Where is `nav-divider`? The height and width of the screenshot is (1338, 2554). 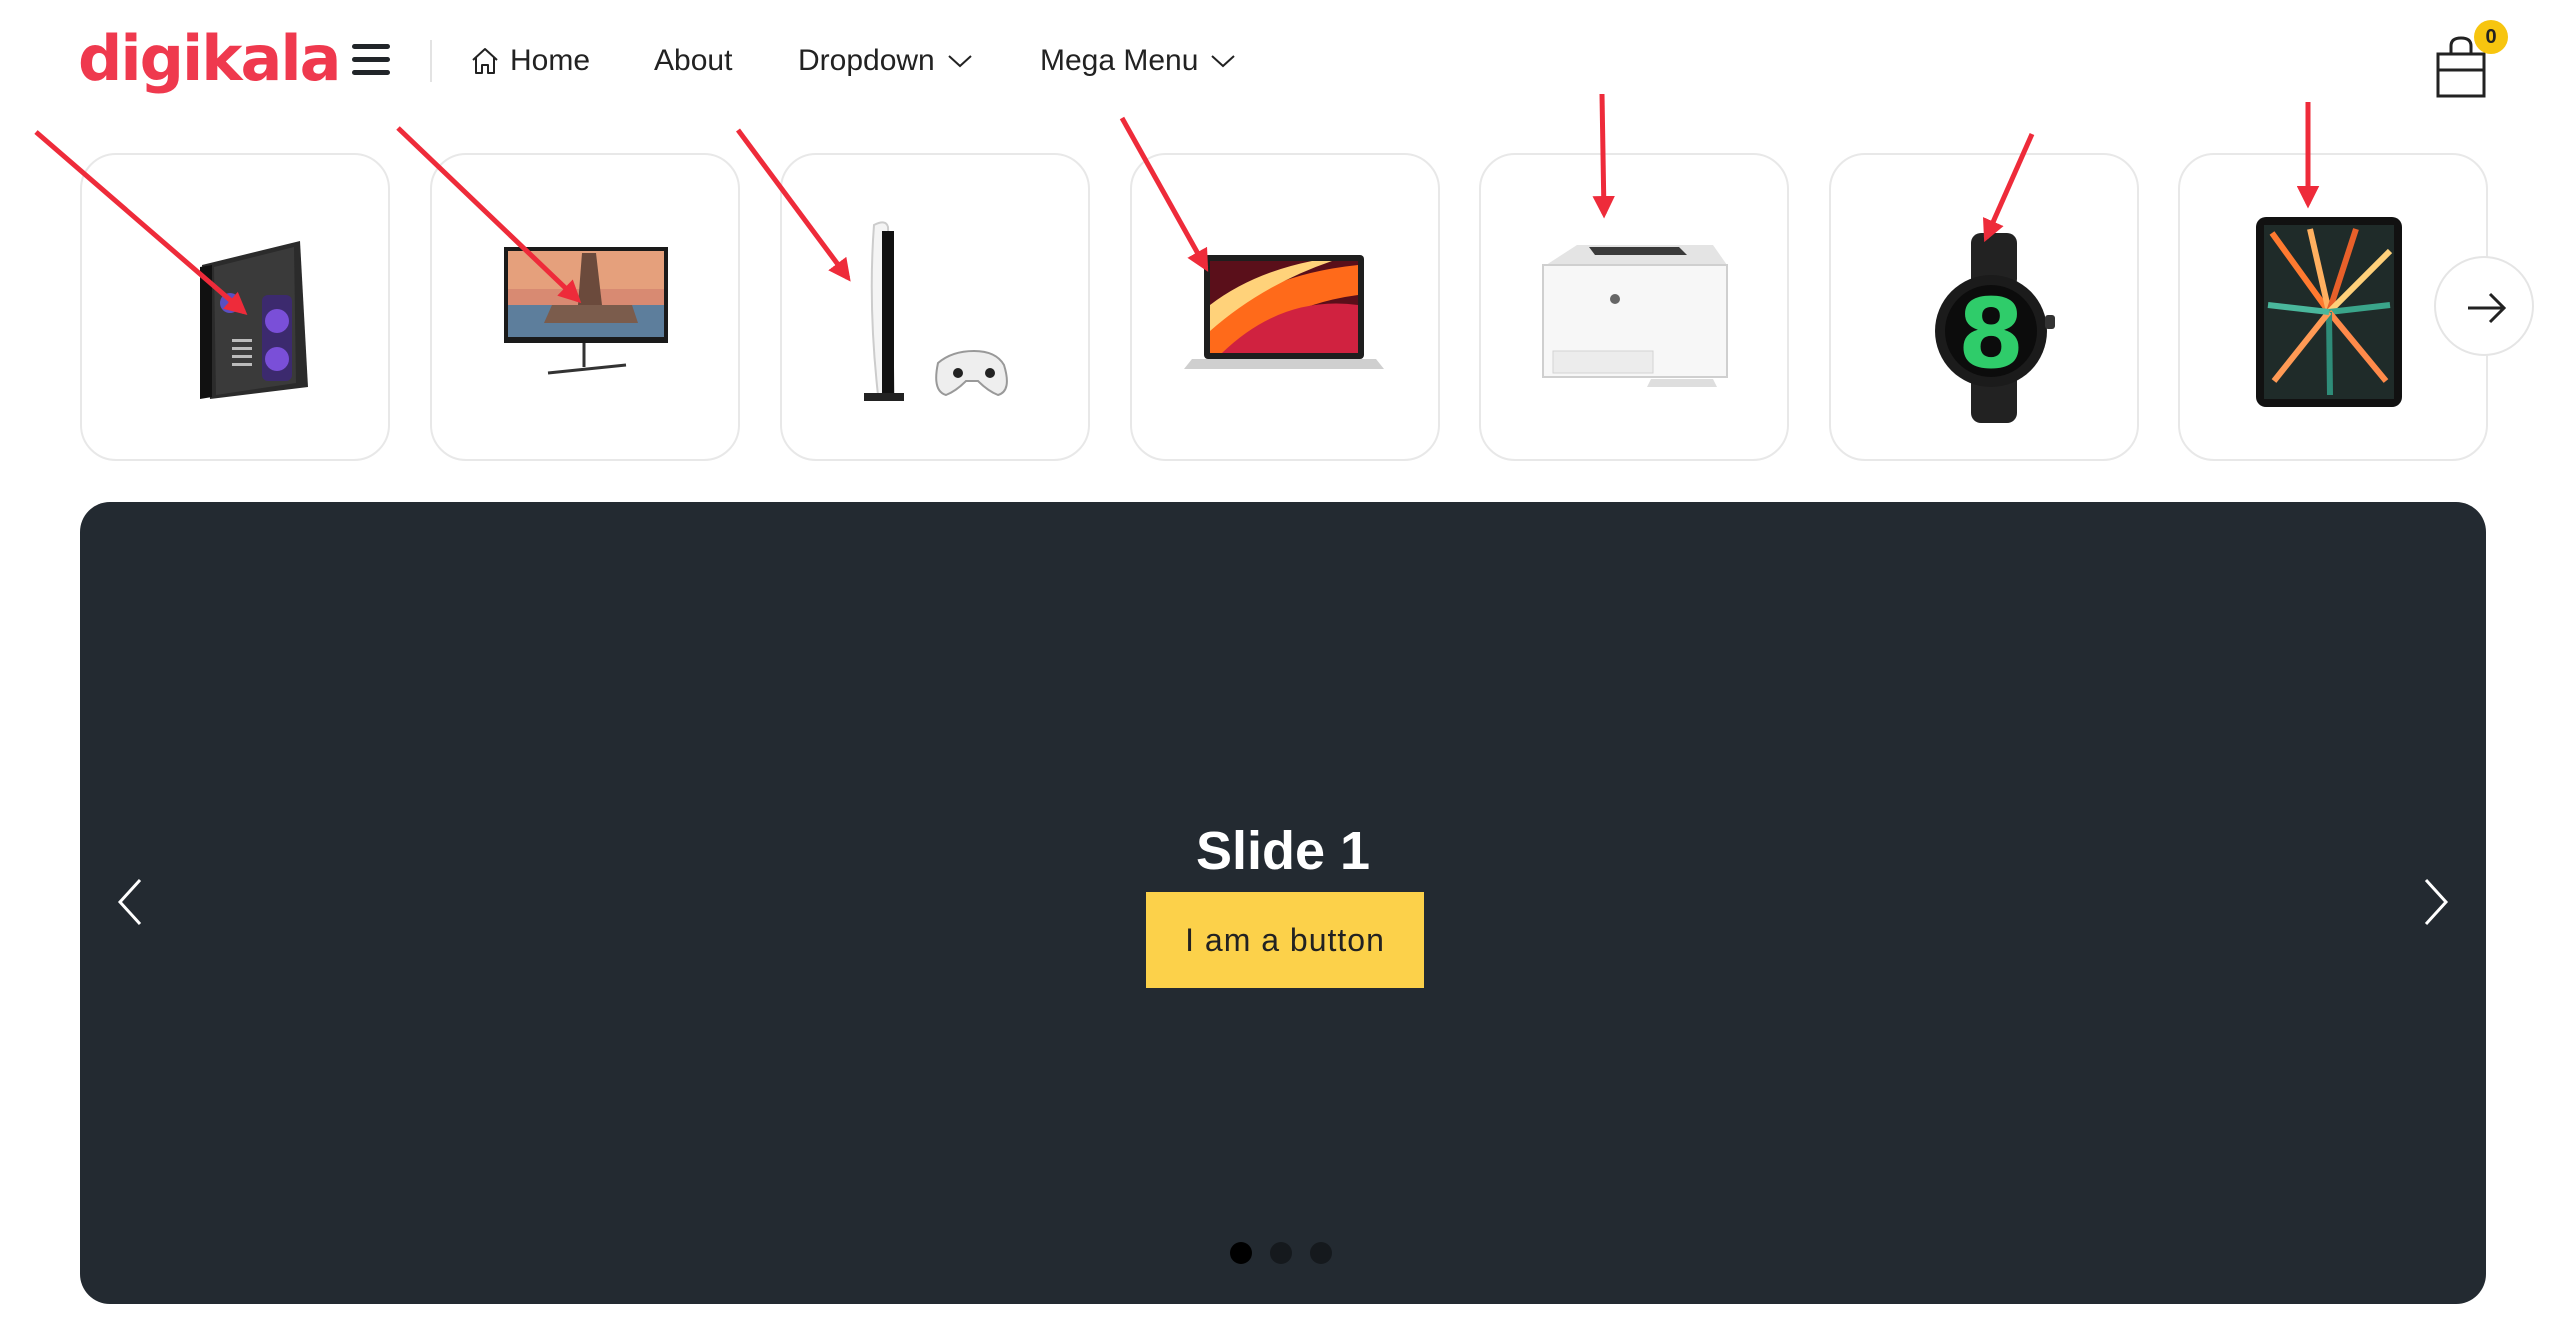 nav-divider is located at coordinates (431, 61).